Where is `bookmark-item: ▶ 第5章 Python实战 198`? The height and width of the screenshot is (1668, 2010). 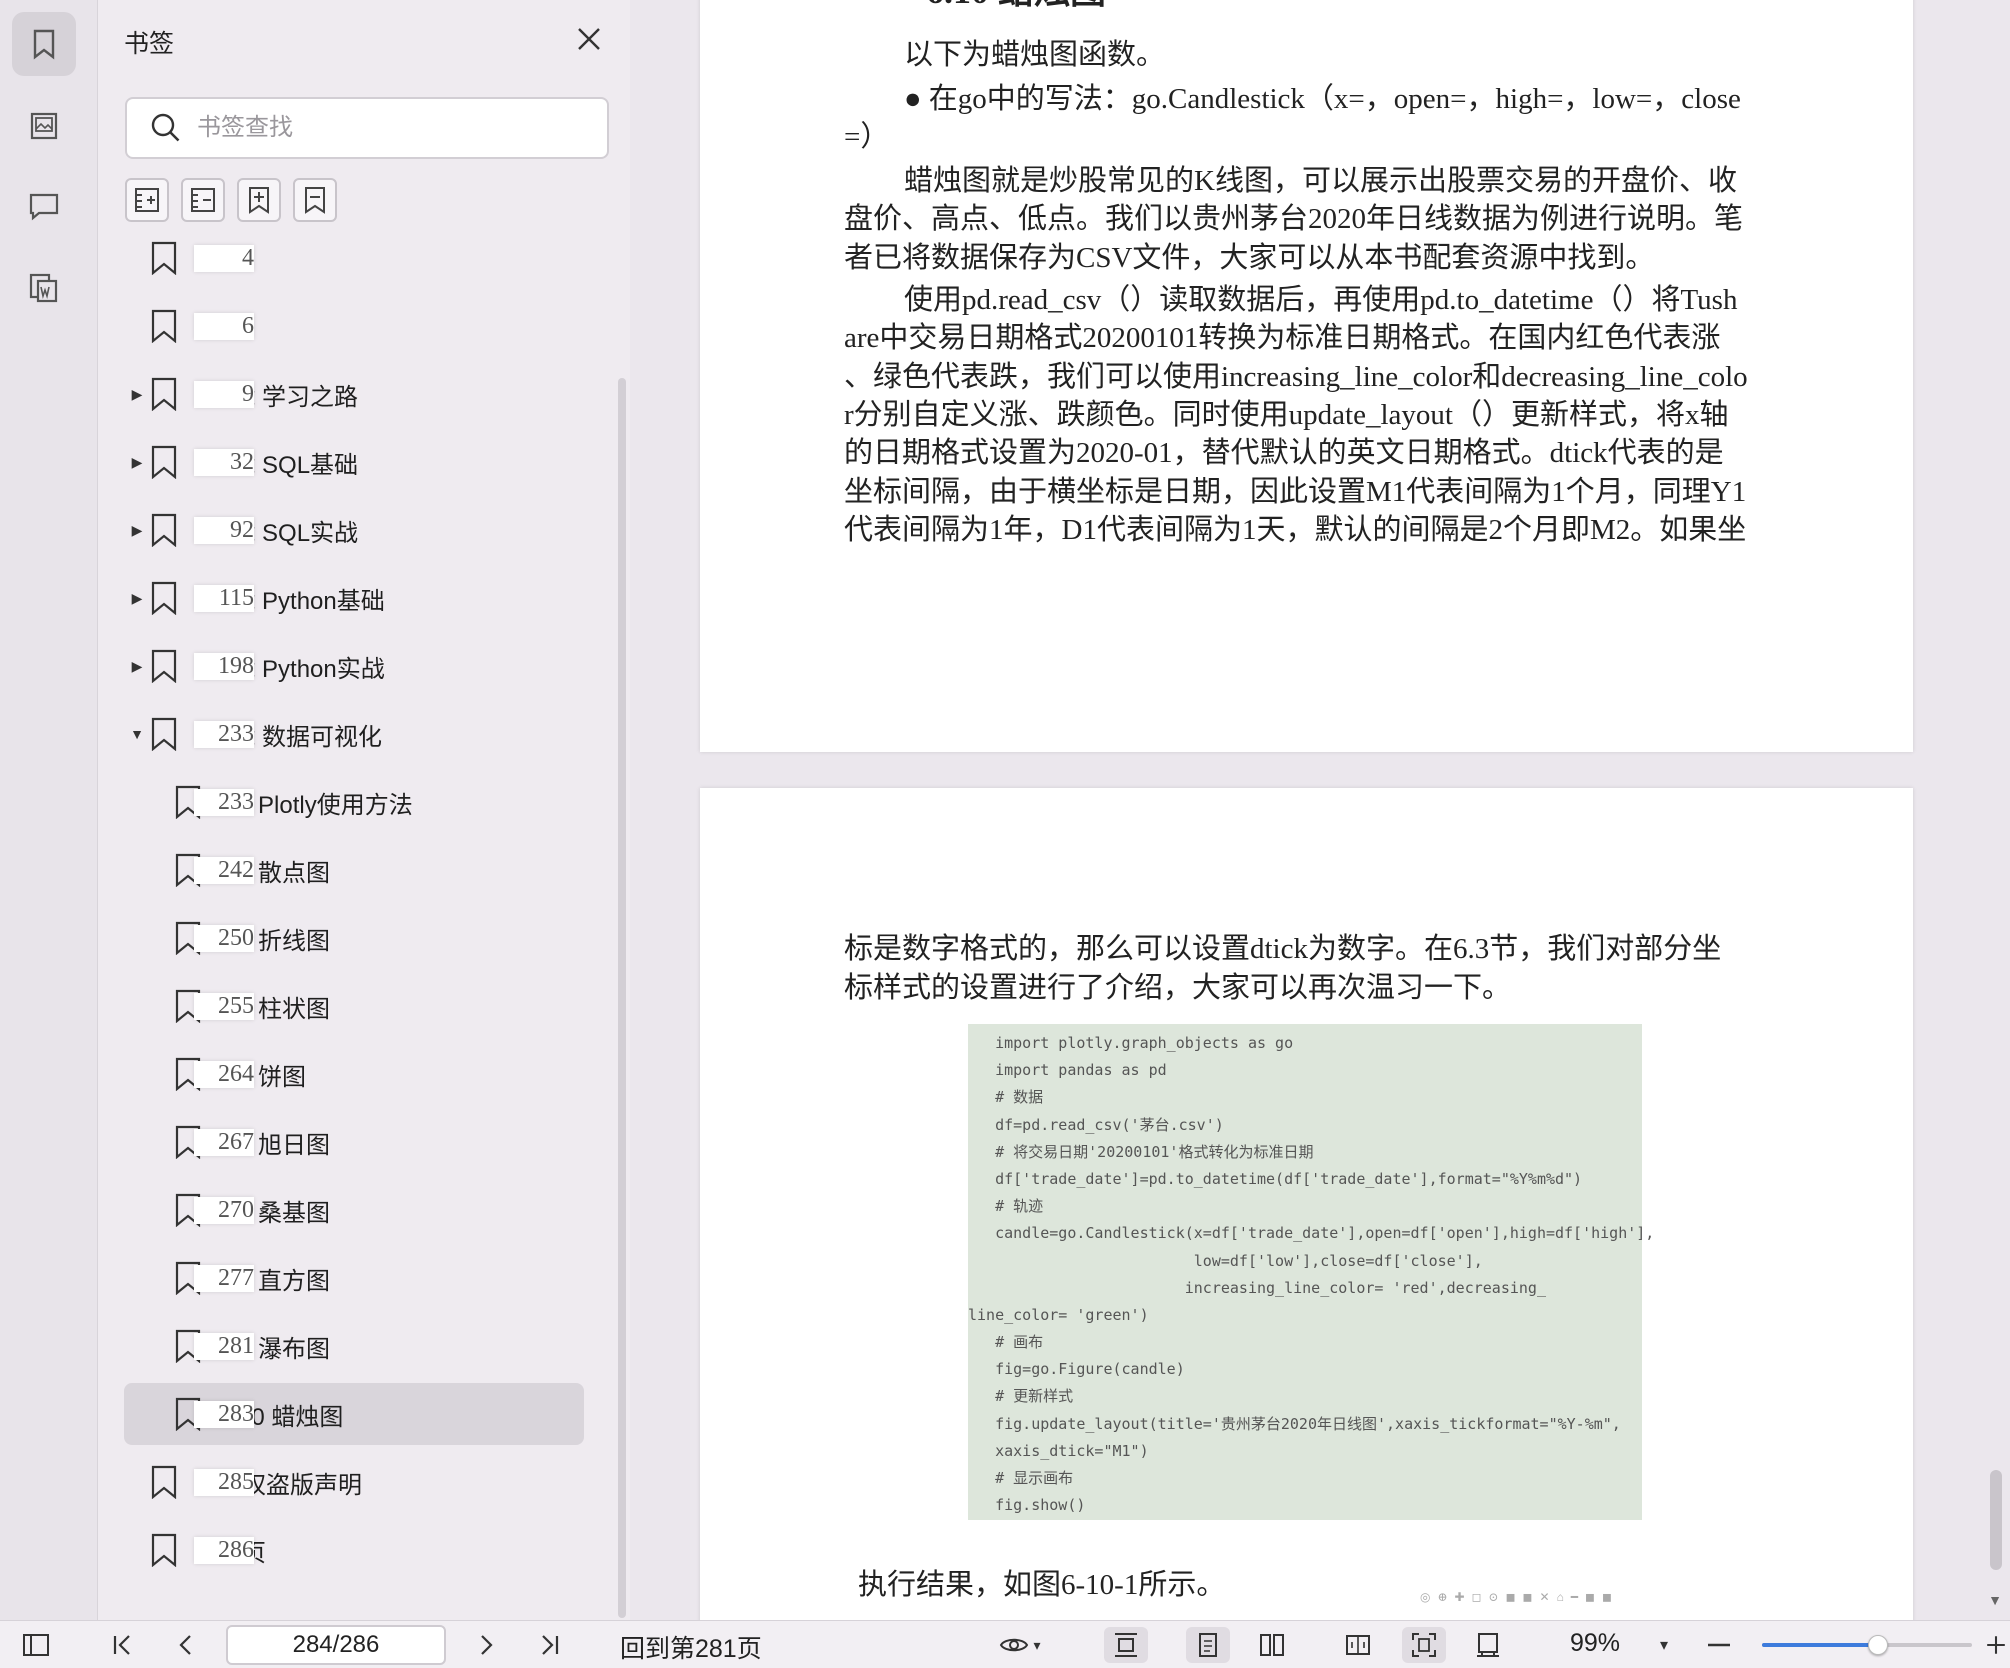 bookmark-item: ▶ 第5章 Python实战 198 is located at coordinates (354, 666).